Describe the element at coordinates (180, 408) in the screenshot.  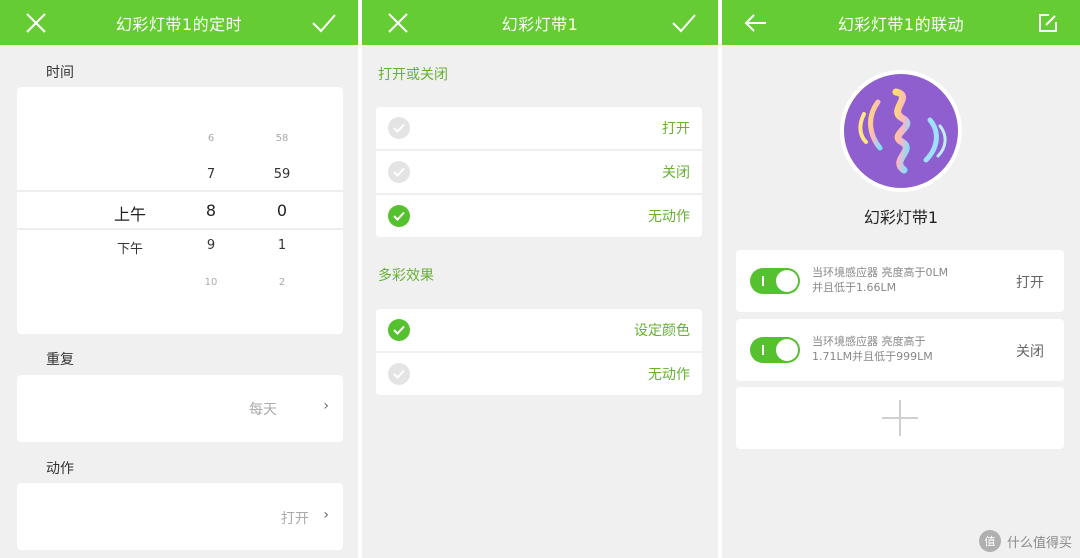
I see `repeat-row: 每天 ›` at that location.